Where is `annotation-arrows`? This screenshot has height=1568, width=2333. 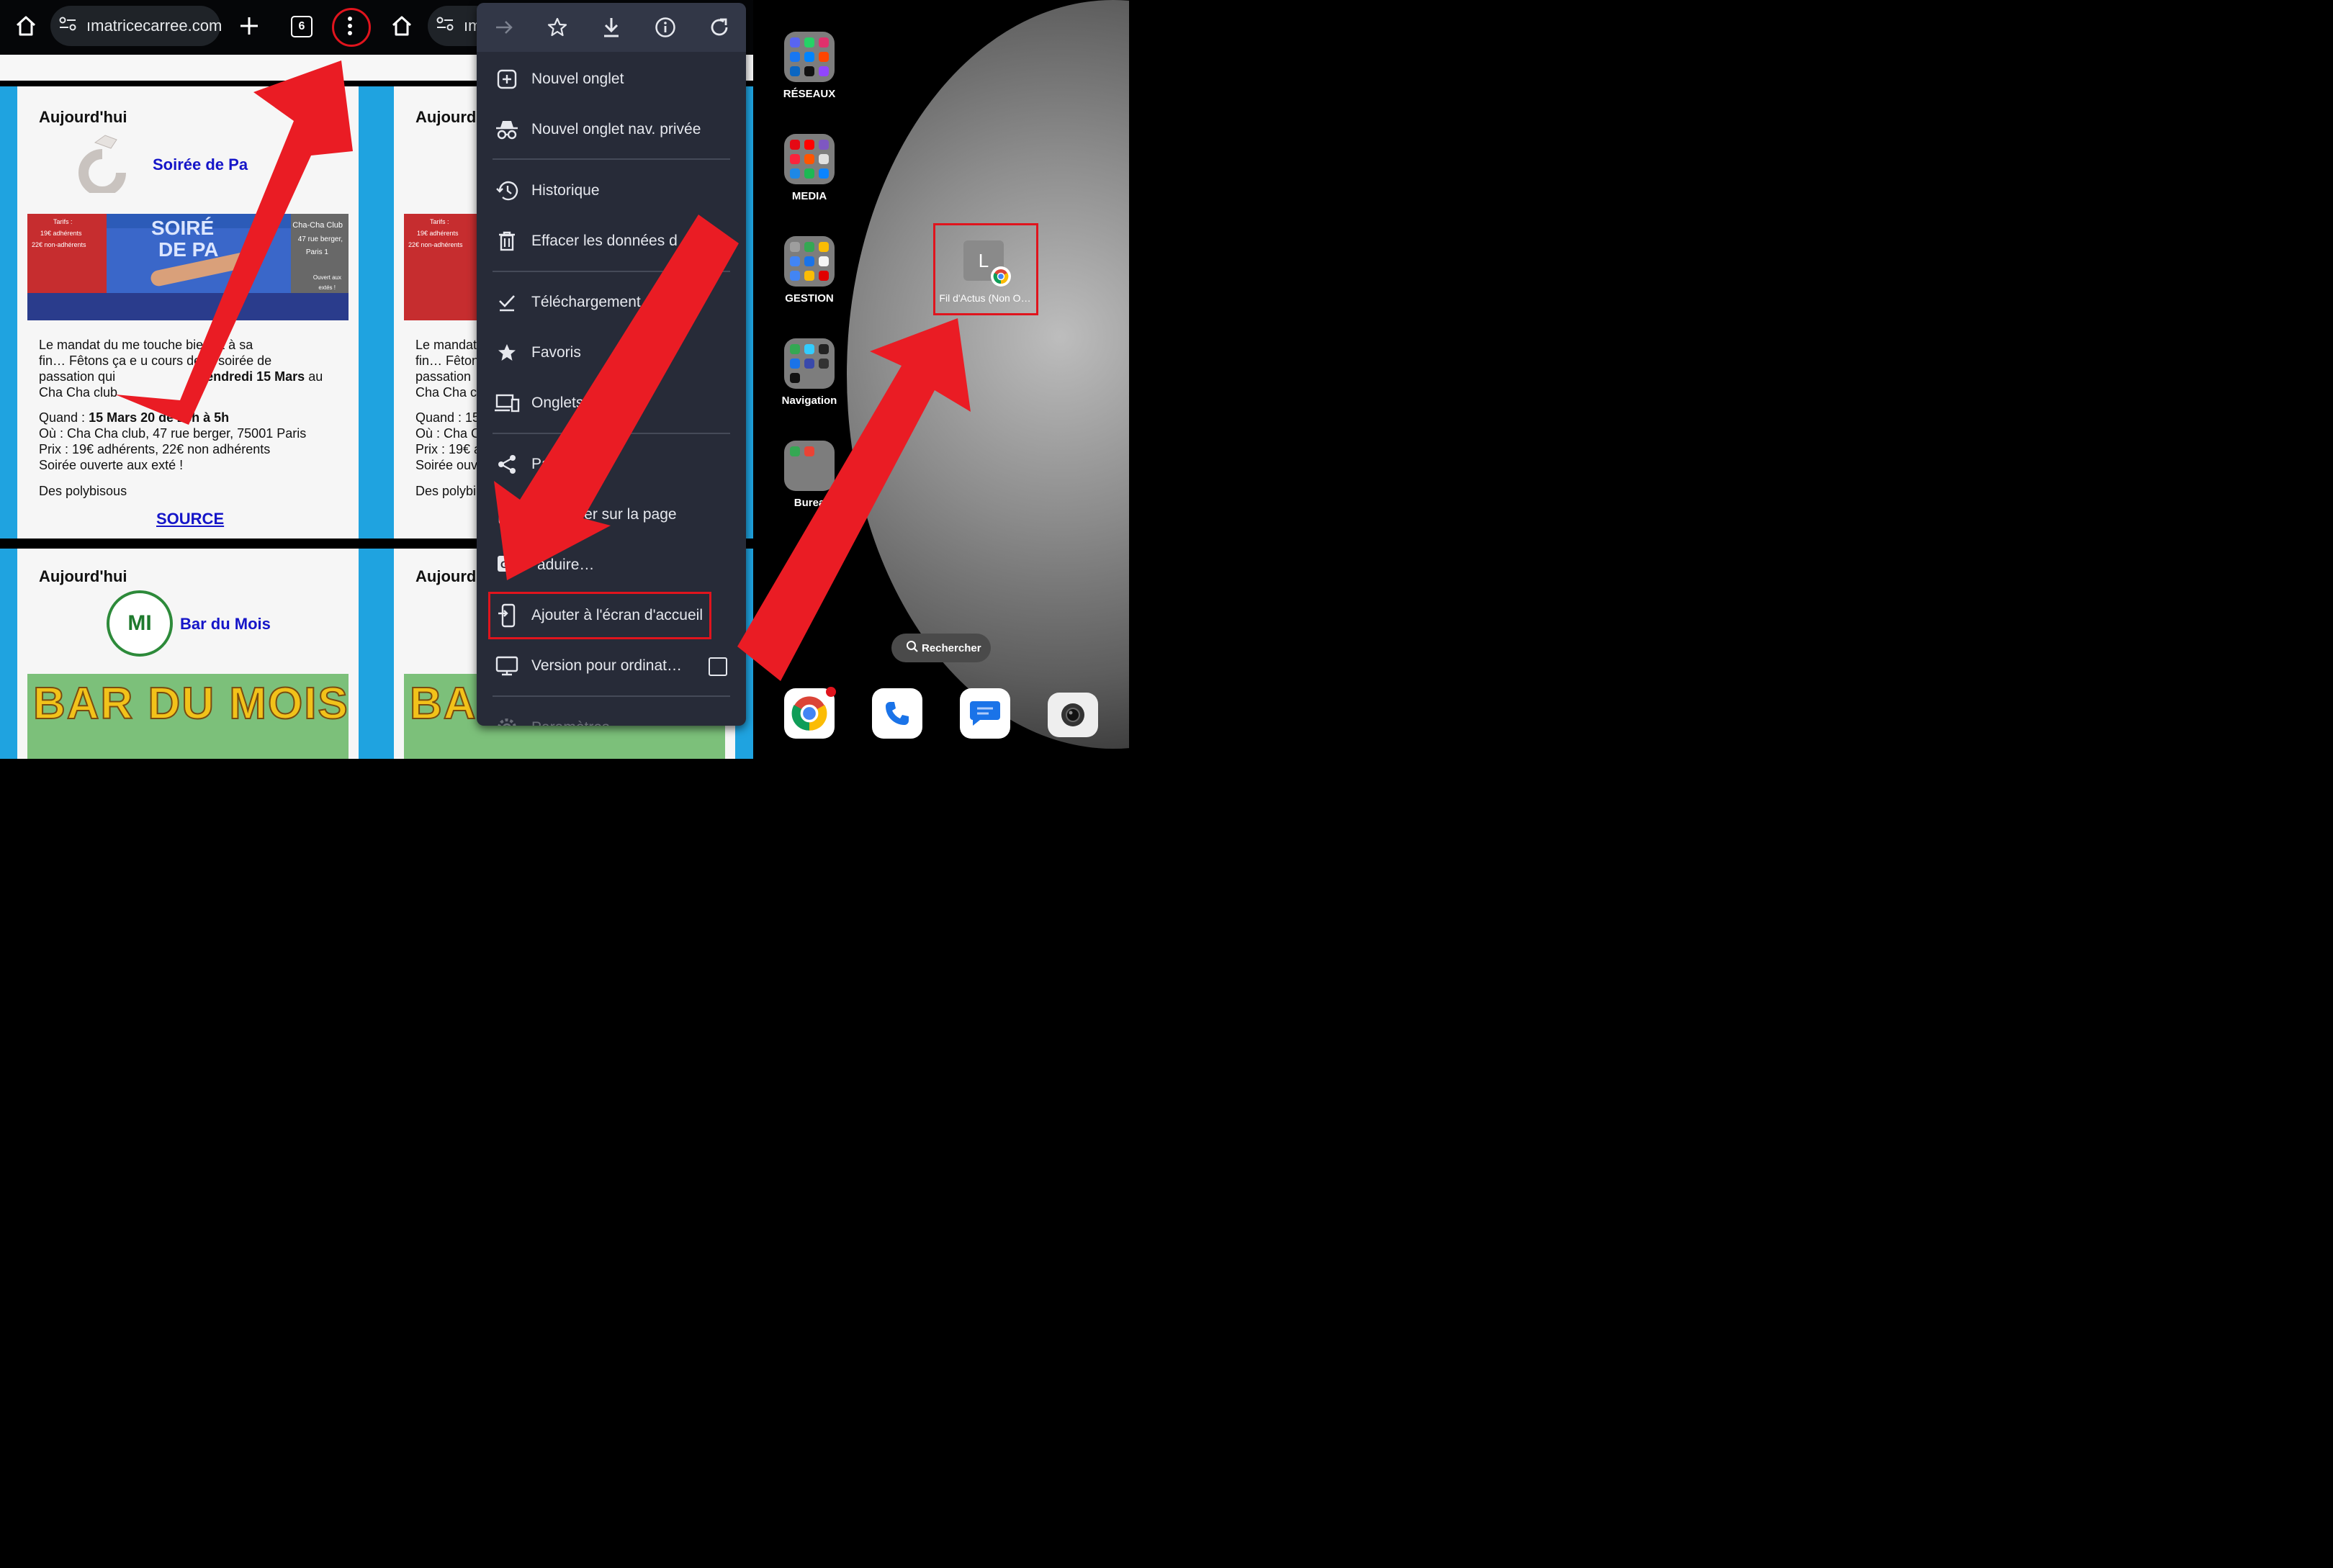 annotation-arrows is located at coordinates (543, 370).